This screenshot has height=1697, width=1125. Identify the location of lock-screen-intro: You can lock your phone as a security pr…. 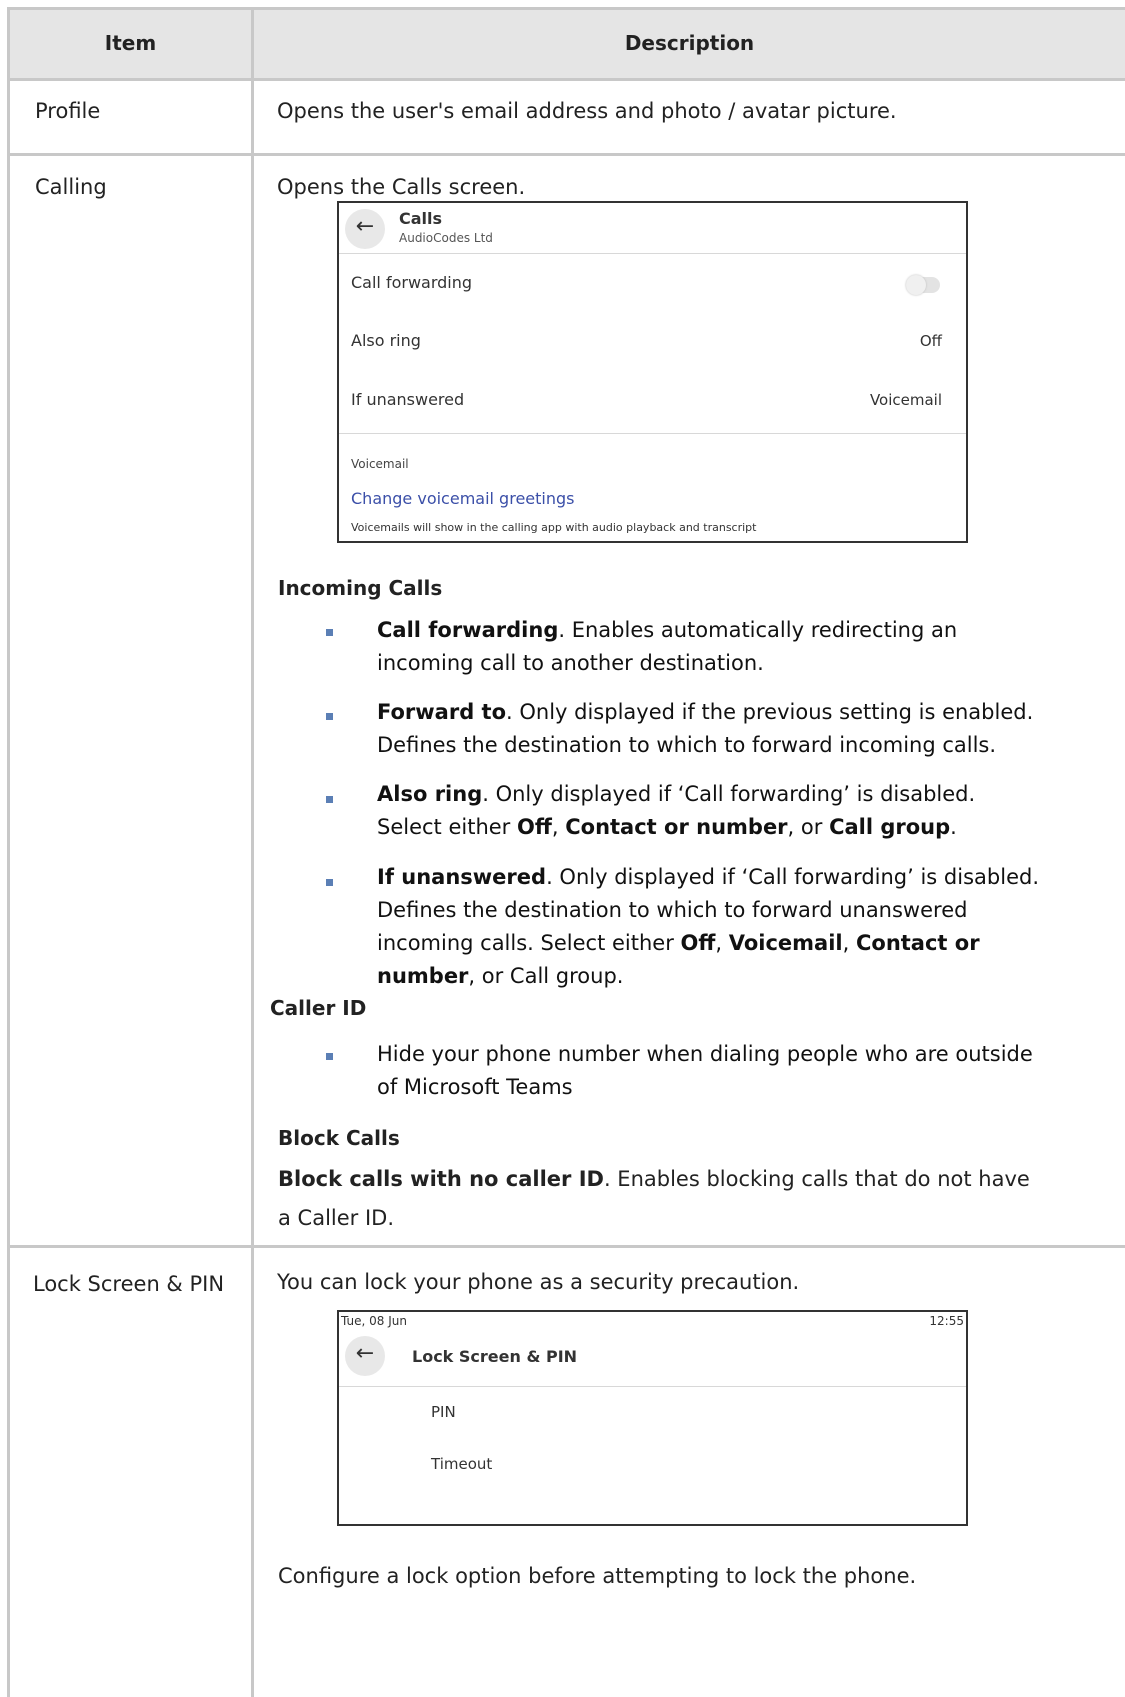
(538, 1282).